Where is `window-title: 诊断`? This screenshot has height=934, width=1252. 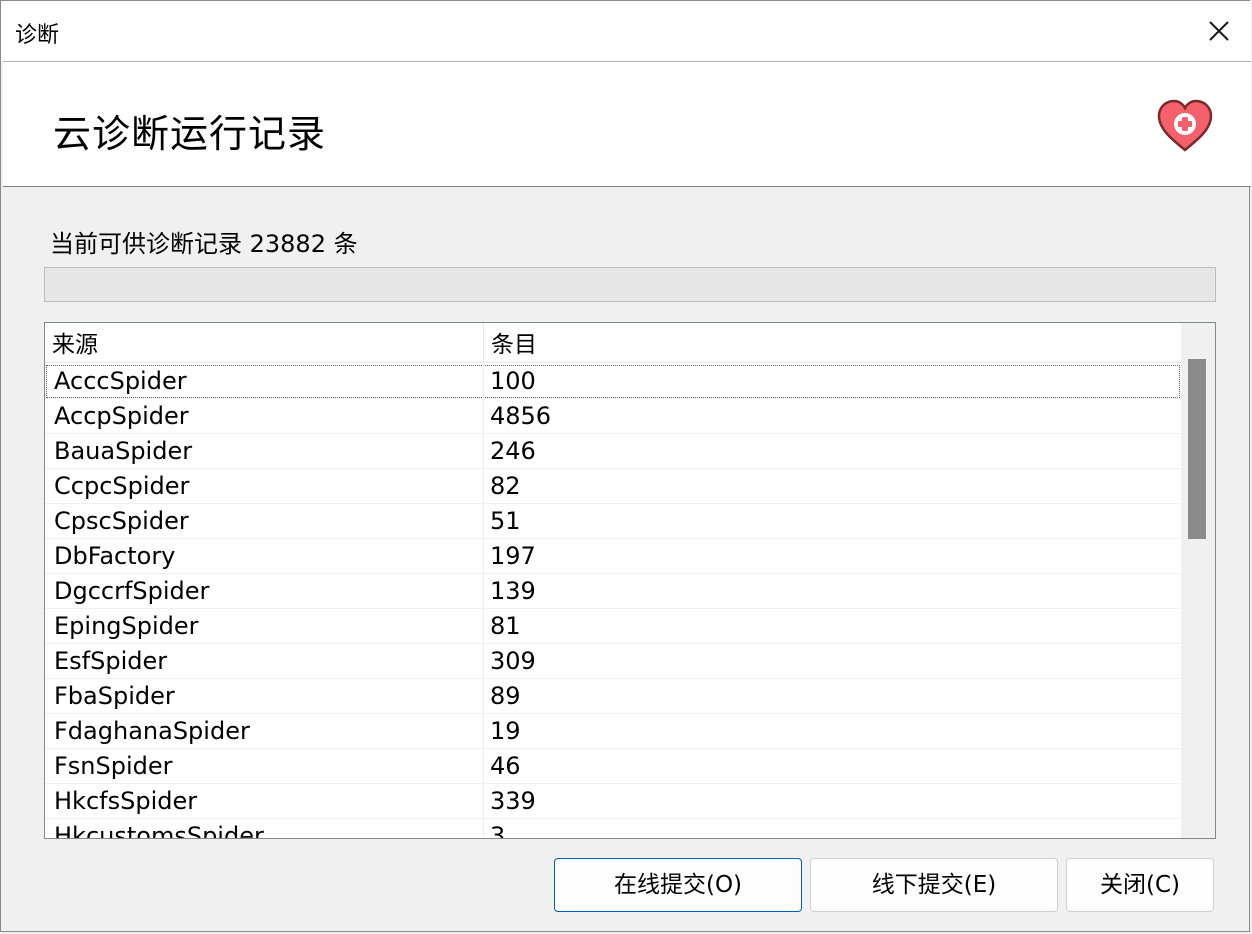
window-title: 诊断 is located at coordinates (37, 35).